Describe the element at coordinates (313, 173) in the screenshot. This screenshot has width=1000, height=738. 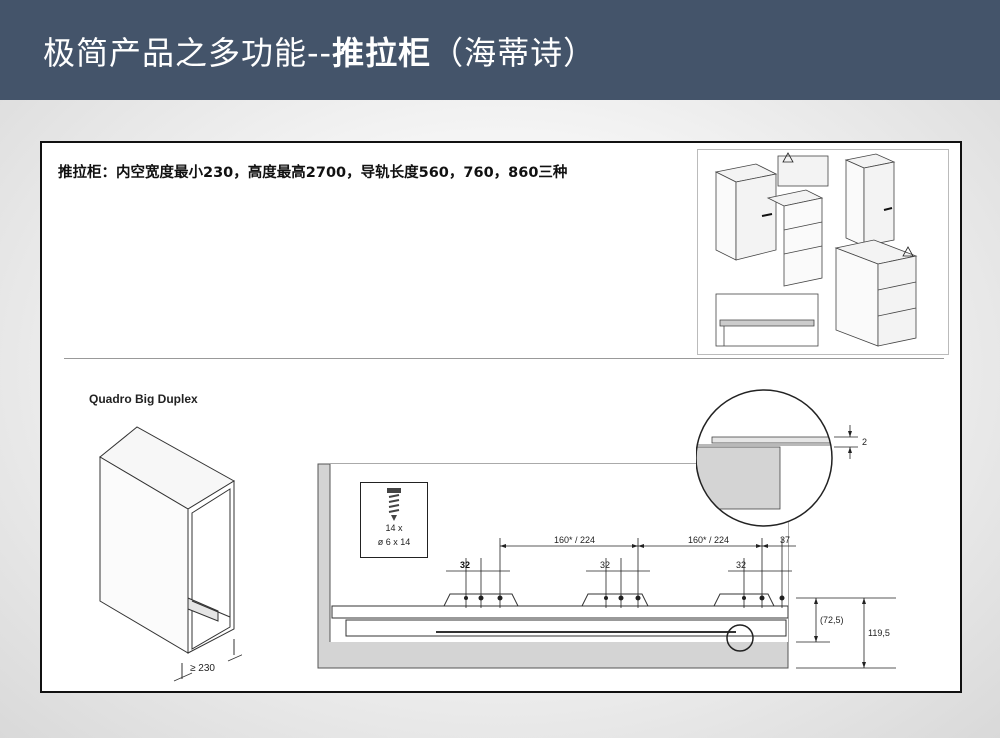
I see `spec-text: 推拉柜：内空宽度最小230，高度最高2700，导轨长度560，760，860三种` at that location.